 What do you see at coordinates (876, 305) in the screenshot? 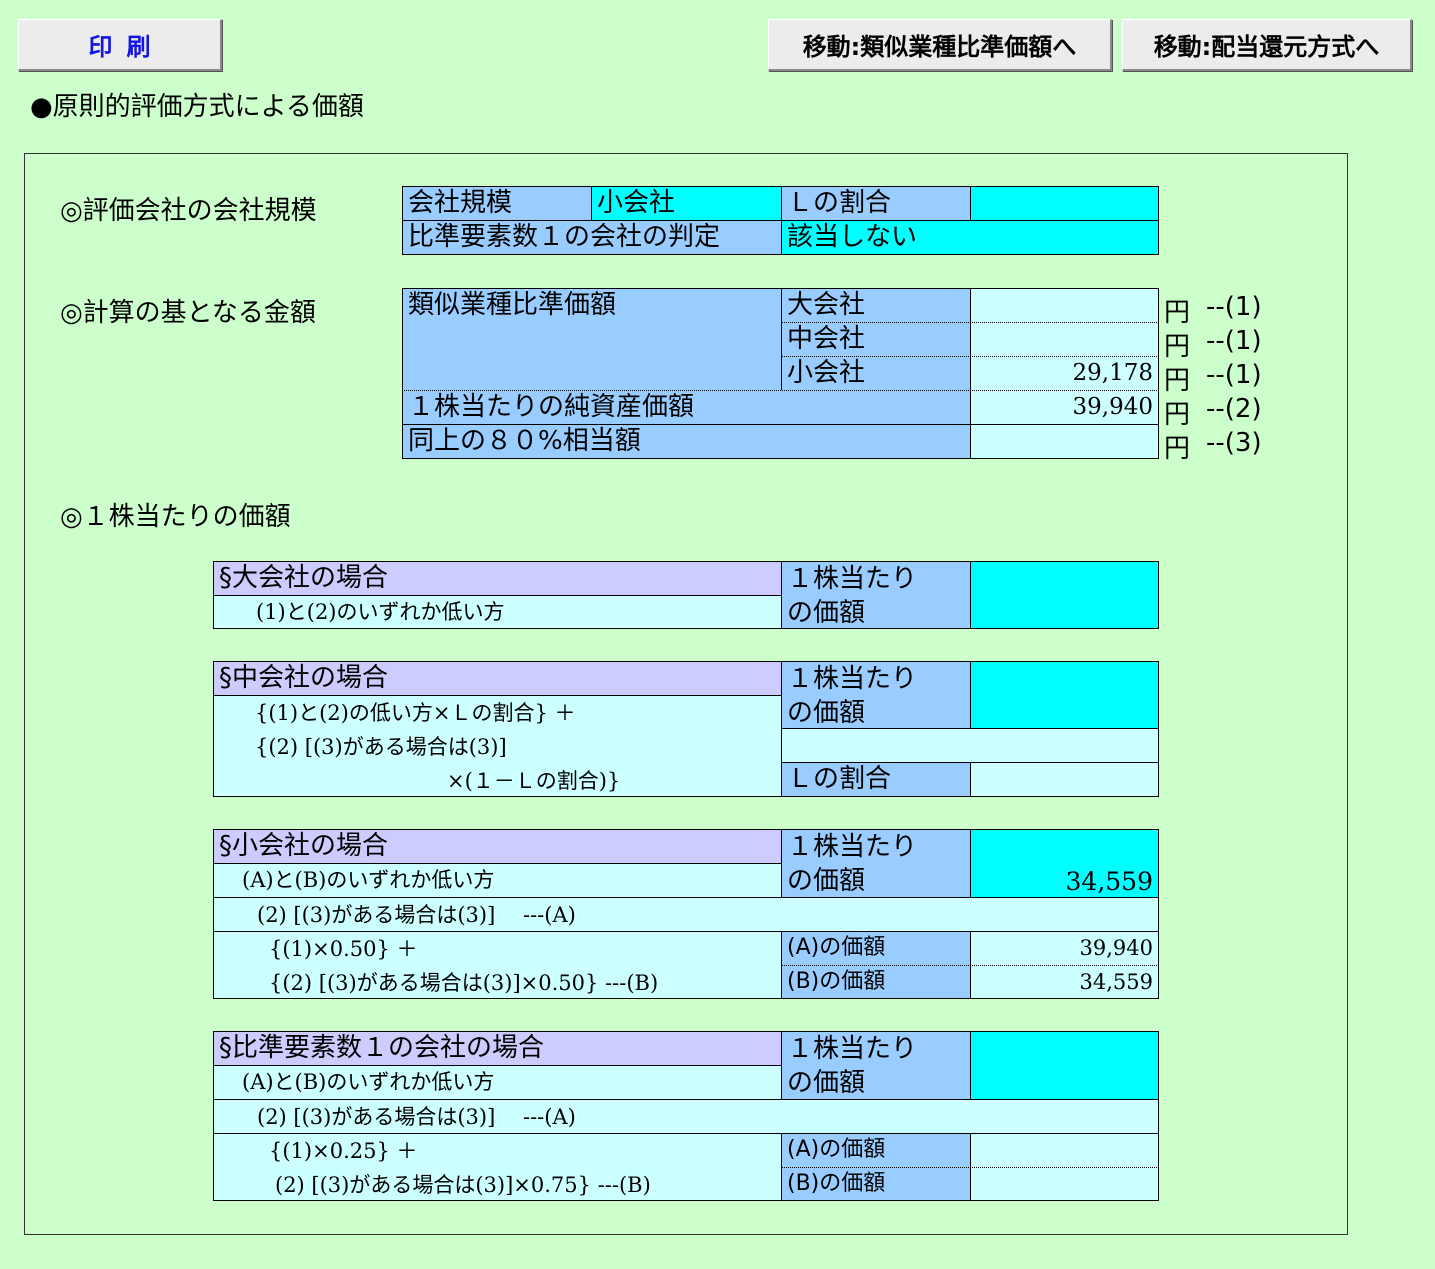
I see `large-company-label: 大会社` at bounding box center [876, 305].